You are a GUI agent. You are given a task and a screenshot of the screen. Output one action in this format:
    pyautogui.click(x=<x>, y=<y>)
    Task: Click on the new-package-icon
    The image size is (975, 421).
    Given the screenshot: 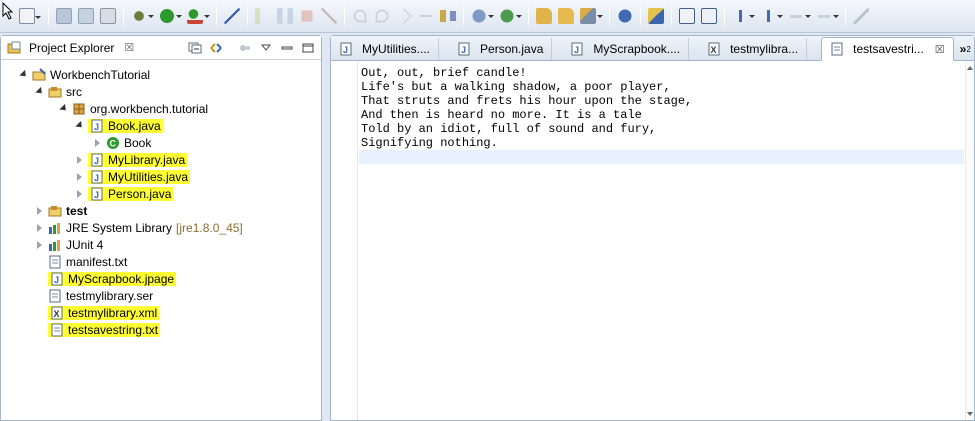 What is the action you would take?
    pyautogui.click(x=510, y=16)
    